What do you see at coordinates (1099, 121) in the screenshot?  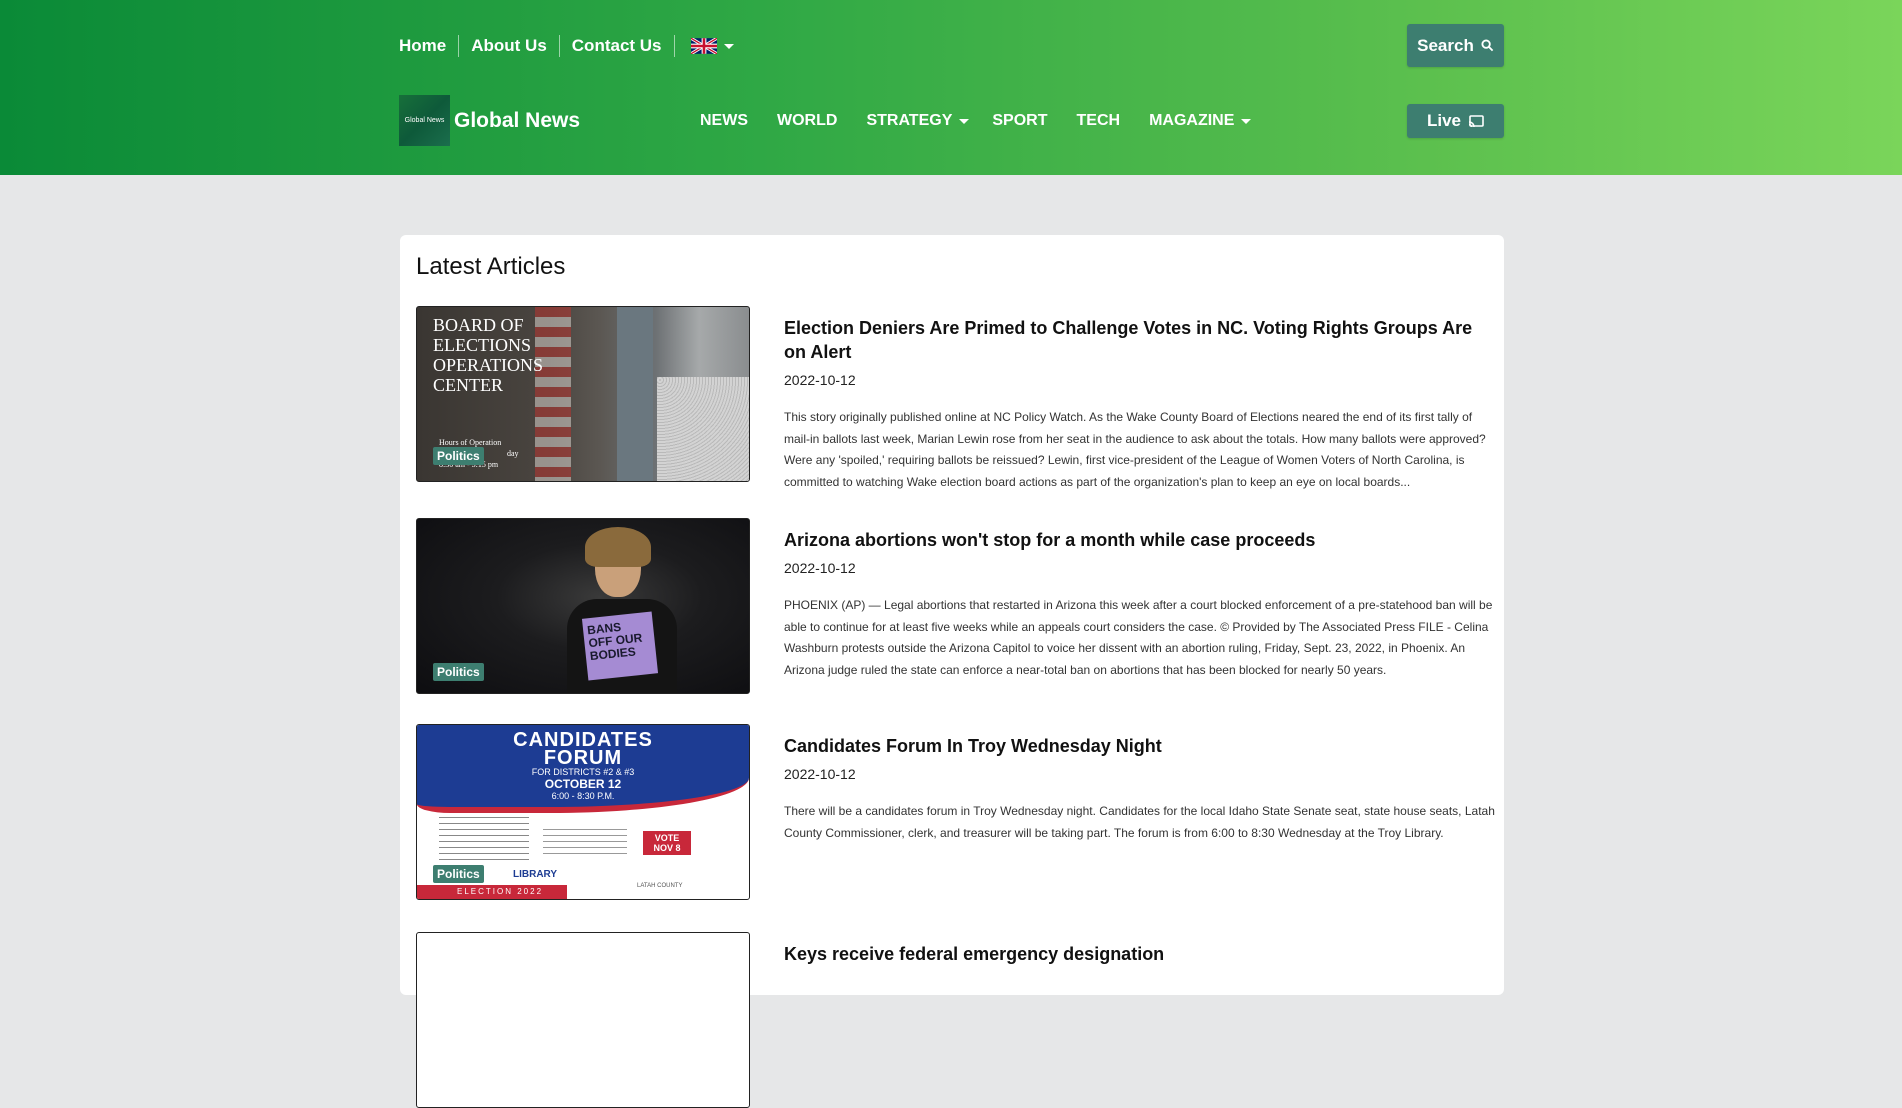 I see `nav-tech: TECH` at bounding box center [1099, 121].